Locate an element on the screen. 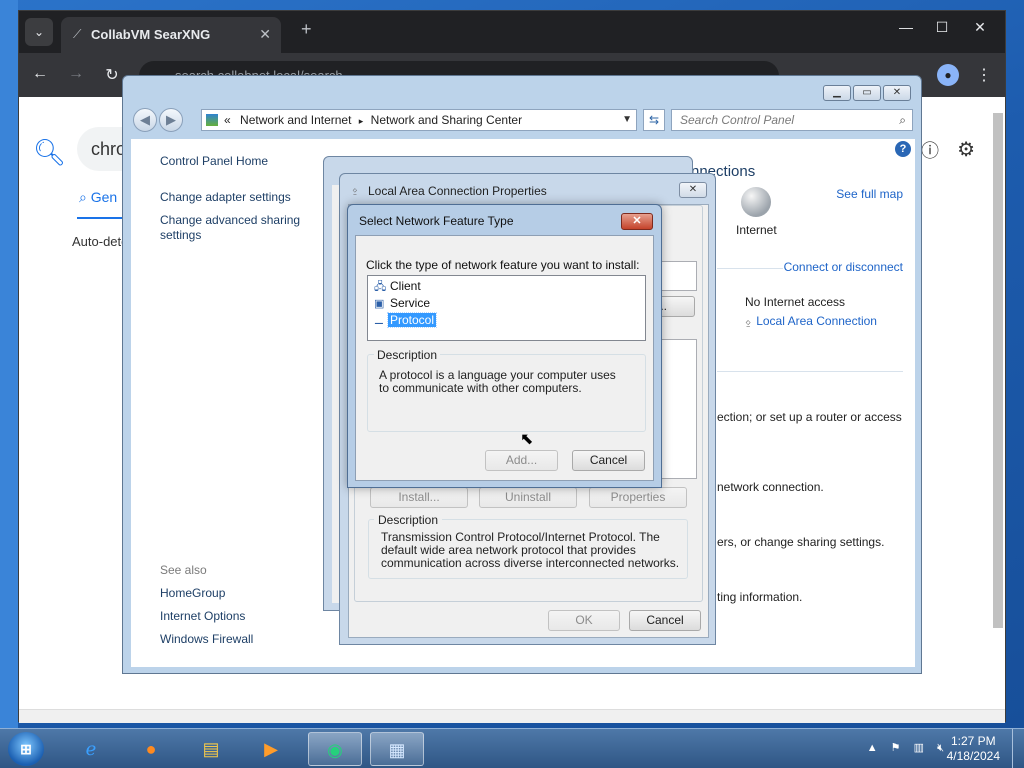 Image resolution: width=1024 pixels, height=768 pixels. internet-explorer-icon: ℯ is located at coordinates (91, 749).